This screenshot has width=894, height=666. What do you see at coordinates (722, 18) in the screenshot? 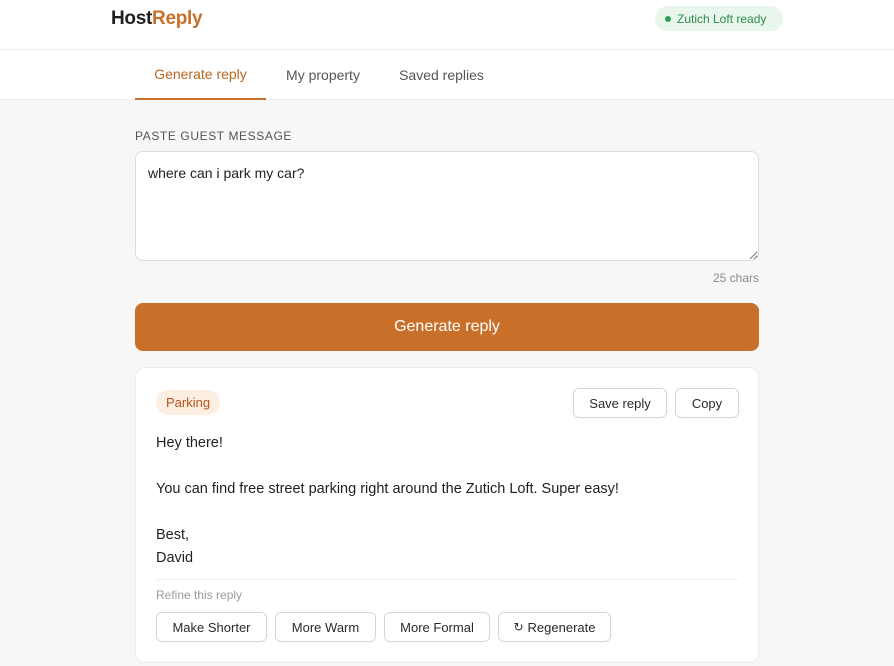
I see `status-text: Zutich Loft ready` at bounding box center [722, 18].